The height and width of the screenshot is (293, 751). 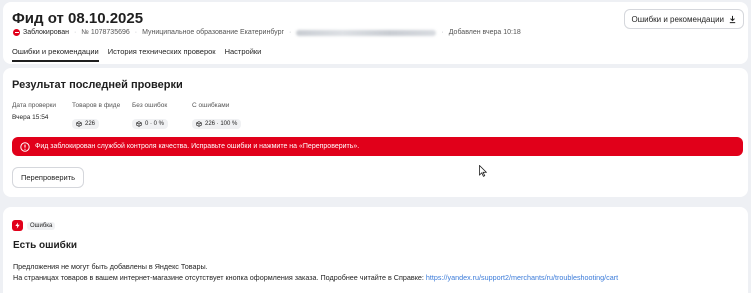 I want to click on download-icon, so click(x=732, y=19).